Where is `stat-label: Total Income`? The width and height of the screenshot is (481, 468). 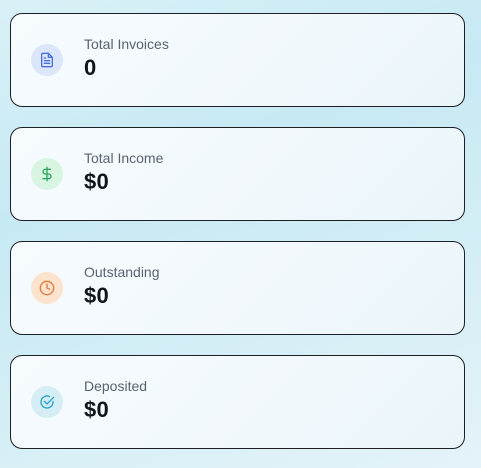
stat-label: Total Income is located at coordinates (124, 157).